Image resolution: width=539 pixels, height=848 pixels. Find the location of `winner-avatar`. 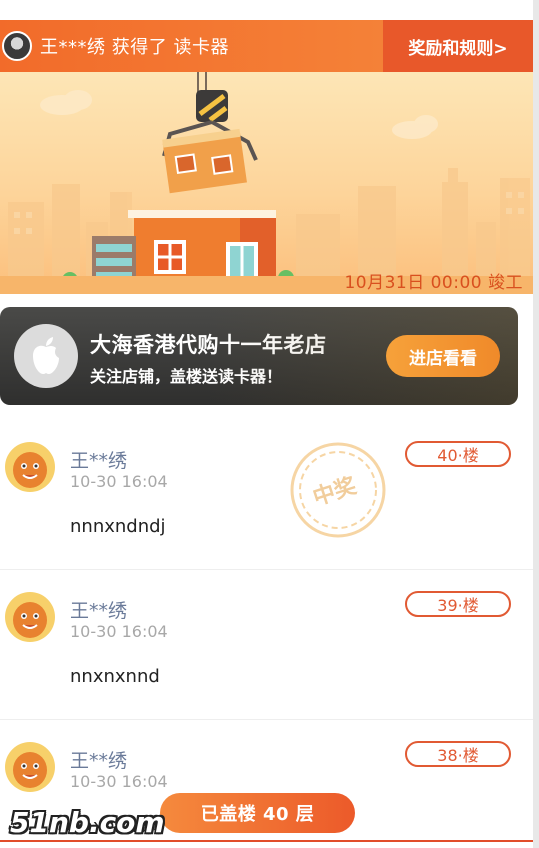

winner-avatar is located at coordinates (17, 46).